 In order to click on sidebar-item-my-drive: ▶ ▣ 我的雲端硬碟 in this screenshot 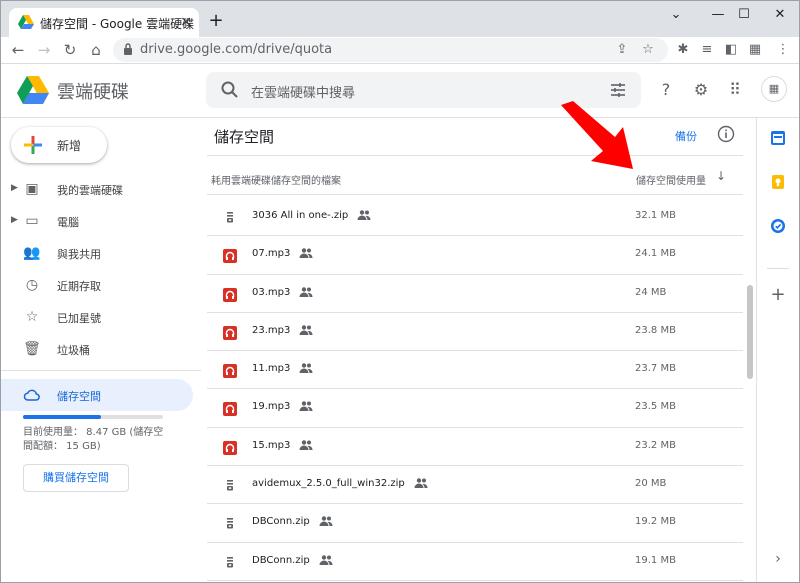, I will do `click(97, 189)`.